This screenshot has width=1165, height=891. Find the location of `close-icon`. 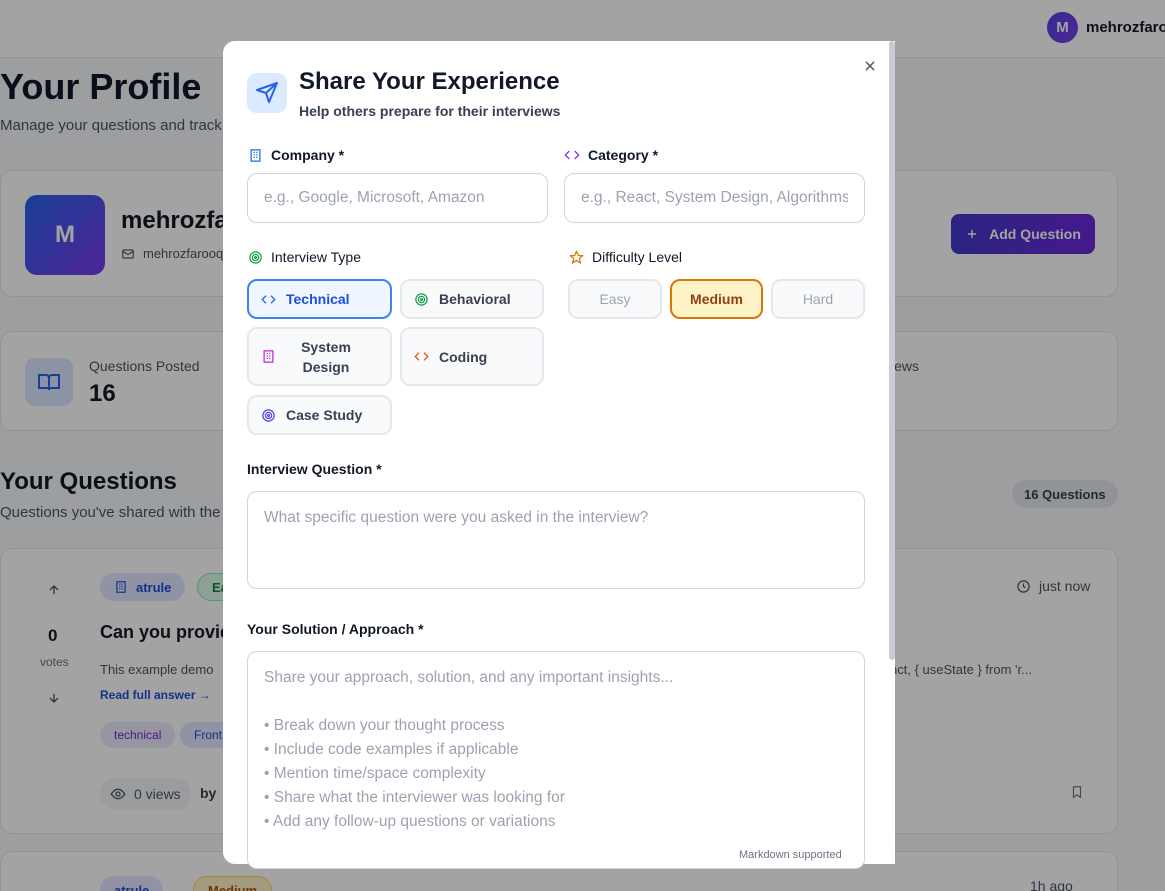

close-icon is located at coordinates (870, 66).